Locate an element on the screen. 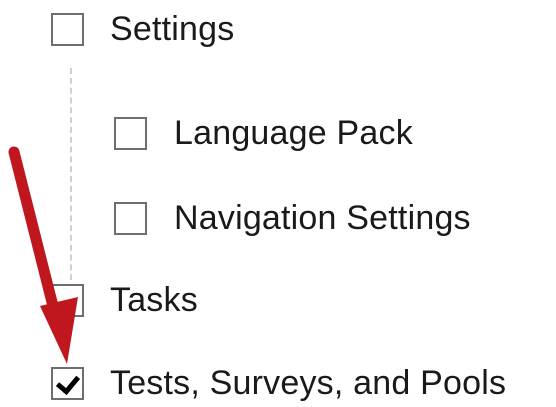 This screenshot has width=556, height=407. annotation-arrow is located at coordinates (43, 255).